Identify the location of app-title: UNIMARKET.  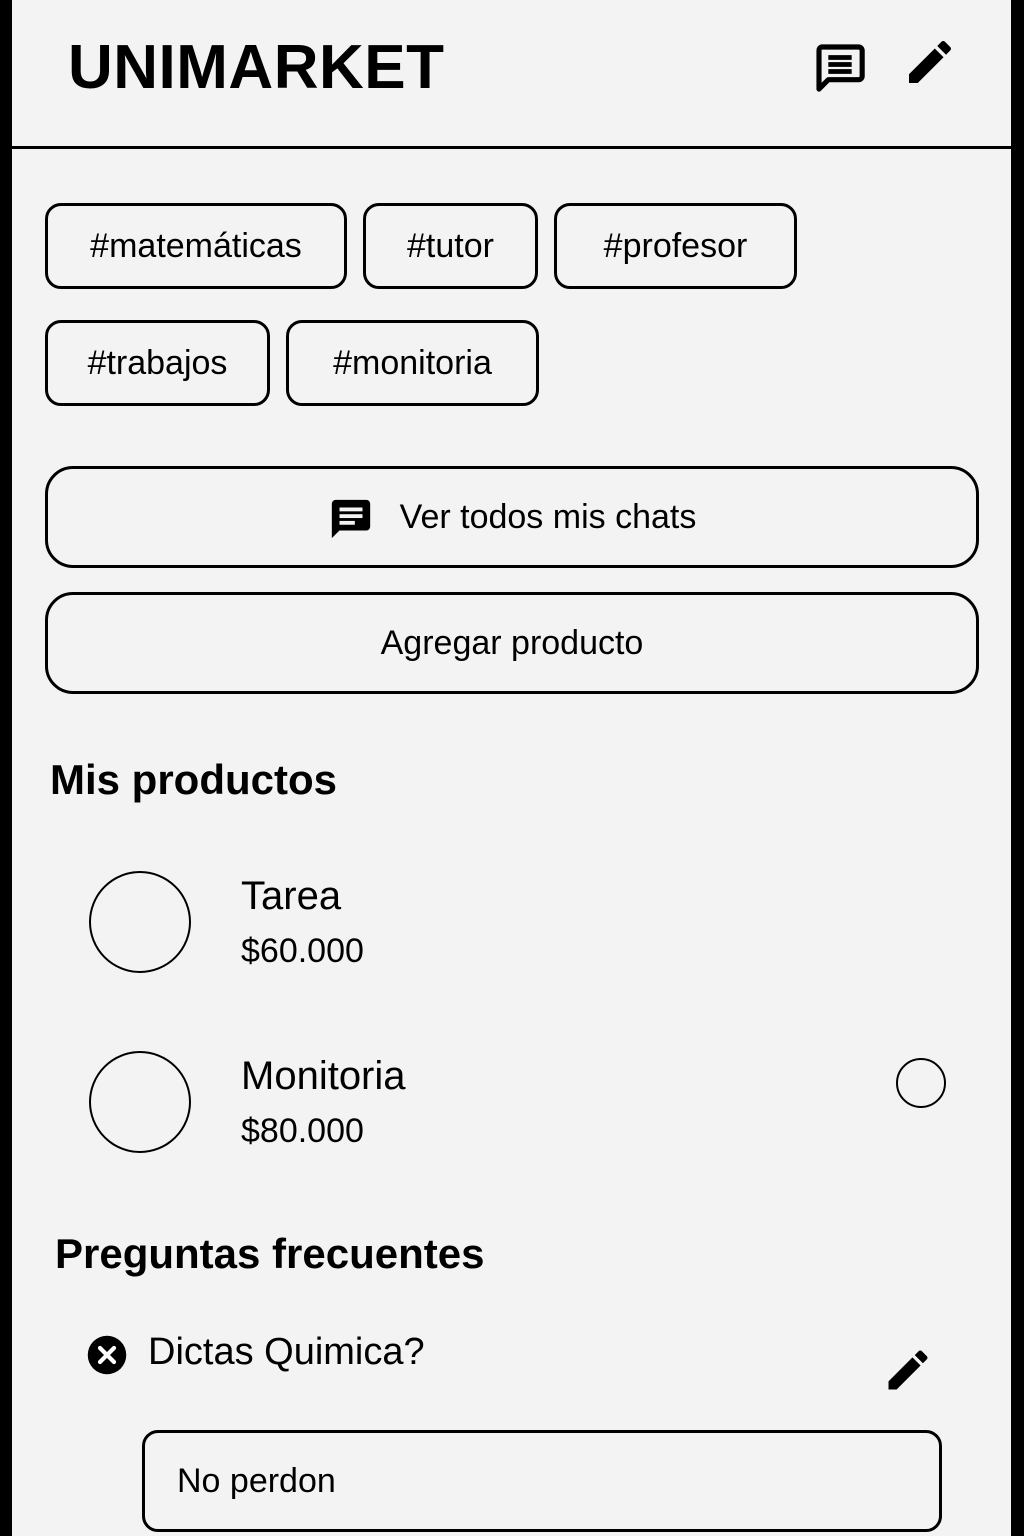
(256, 67).